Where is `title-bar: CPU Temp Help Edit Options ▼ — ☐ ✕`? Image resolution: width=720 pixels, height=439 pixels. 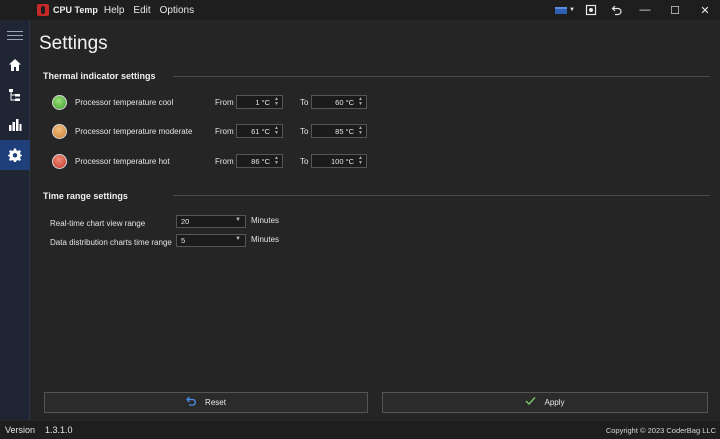 title-bar: CPU Temp Help Edit Options ▼ — ☐ ✕ is located at coordinates (360, 10).